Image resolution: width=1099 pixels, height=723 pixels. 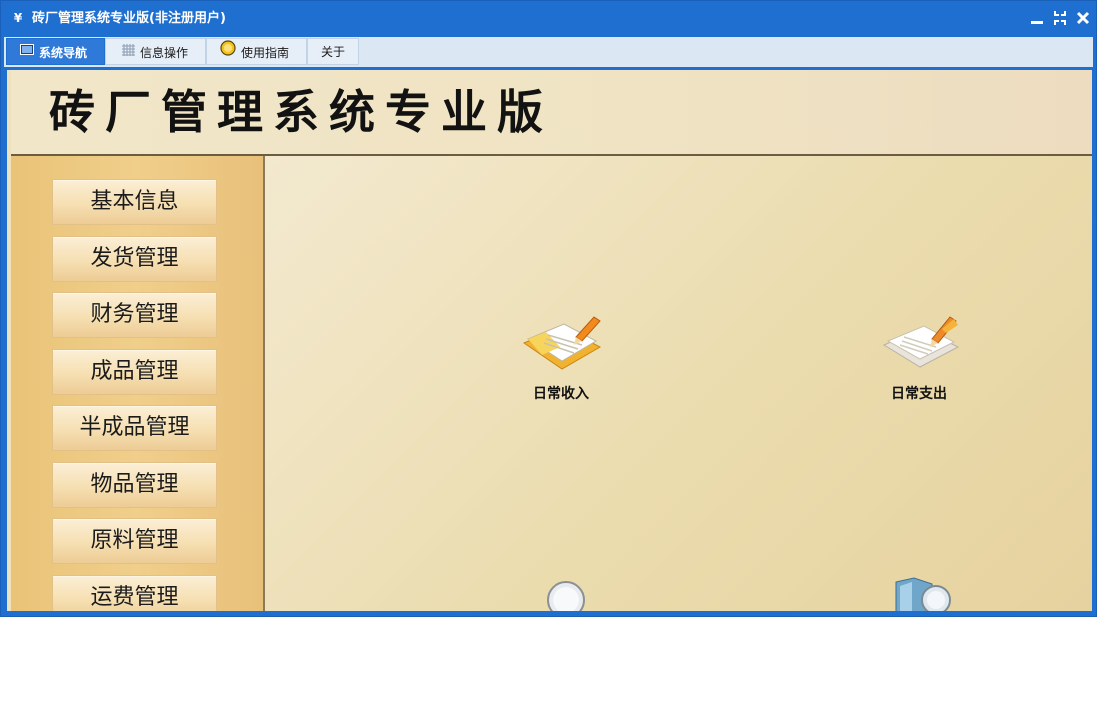 I want to click on banner-title: 砖厂管理系统专业版, so click(x=301, y=112).